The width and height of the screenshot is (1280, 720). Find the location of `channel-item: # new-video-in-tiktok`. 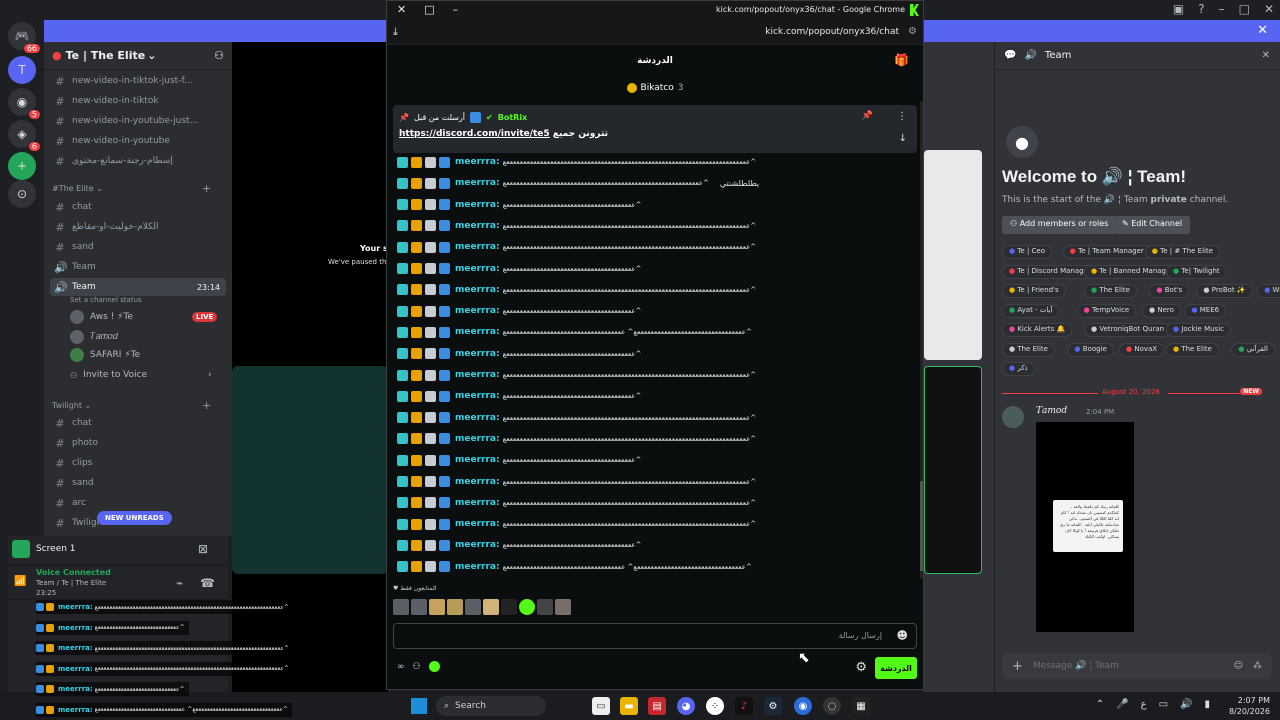

channel-item: # new-video-in-tiktok is located at coordinates (138, 101).